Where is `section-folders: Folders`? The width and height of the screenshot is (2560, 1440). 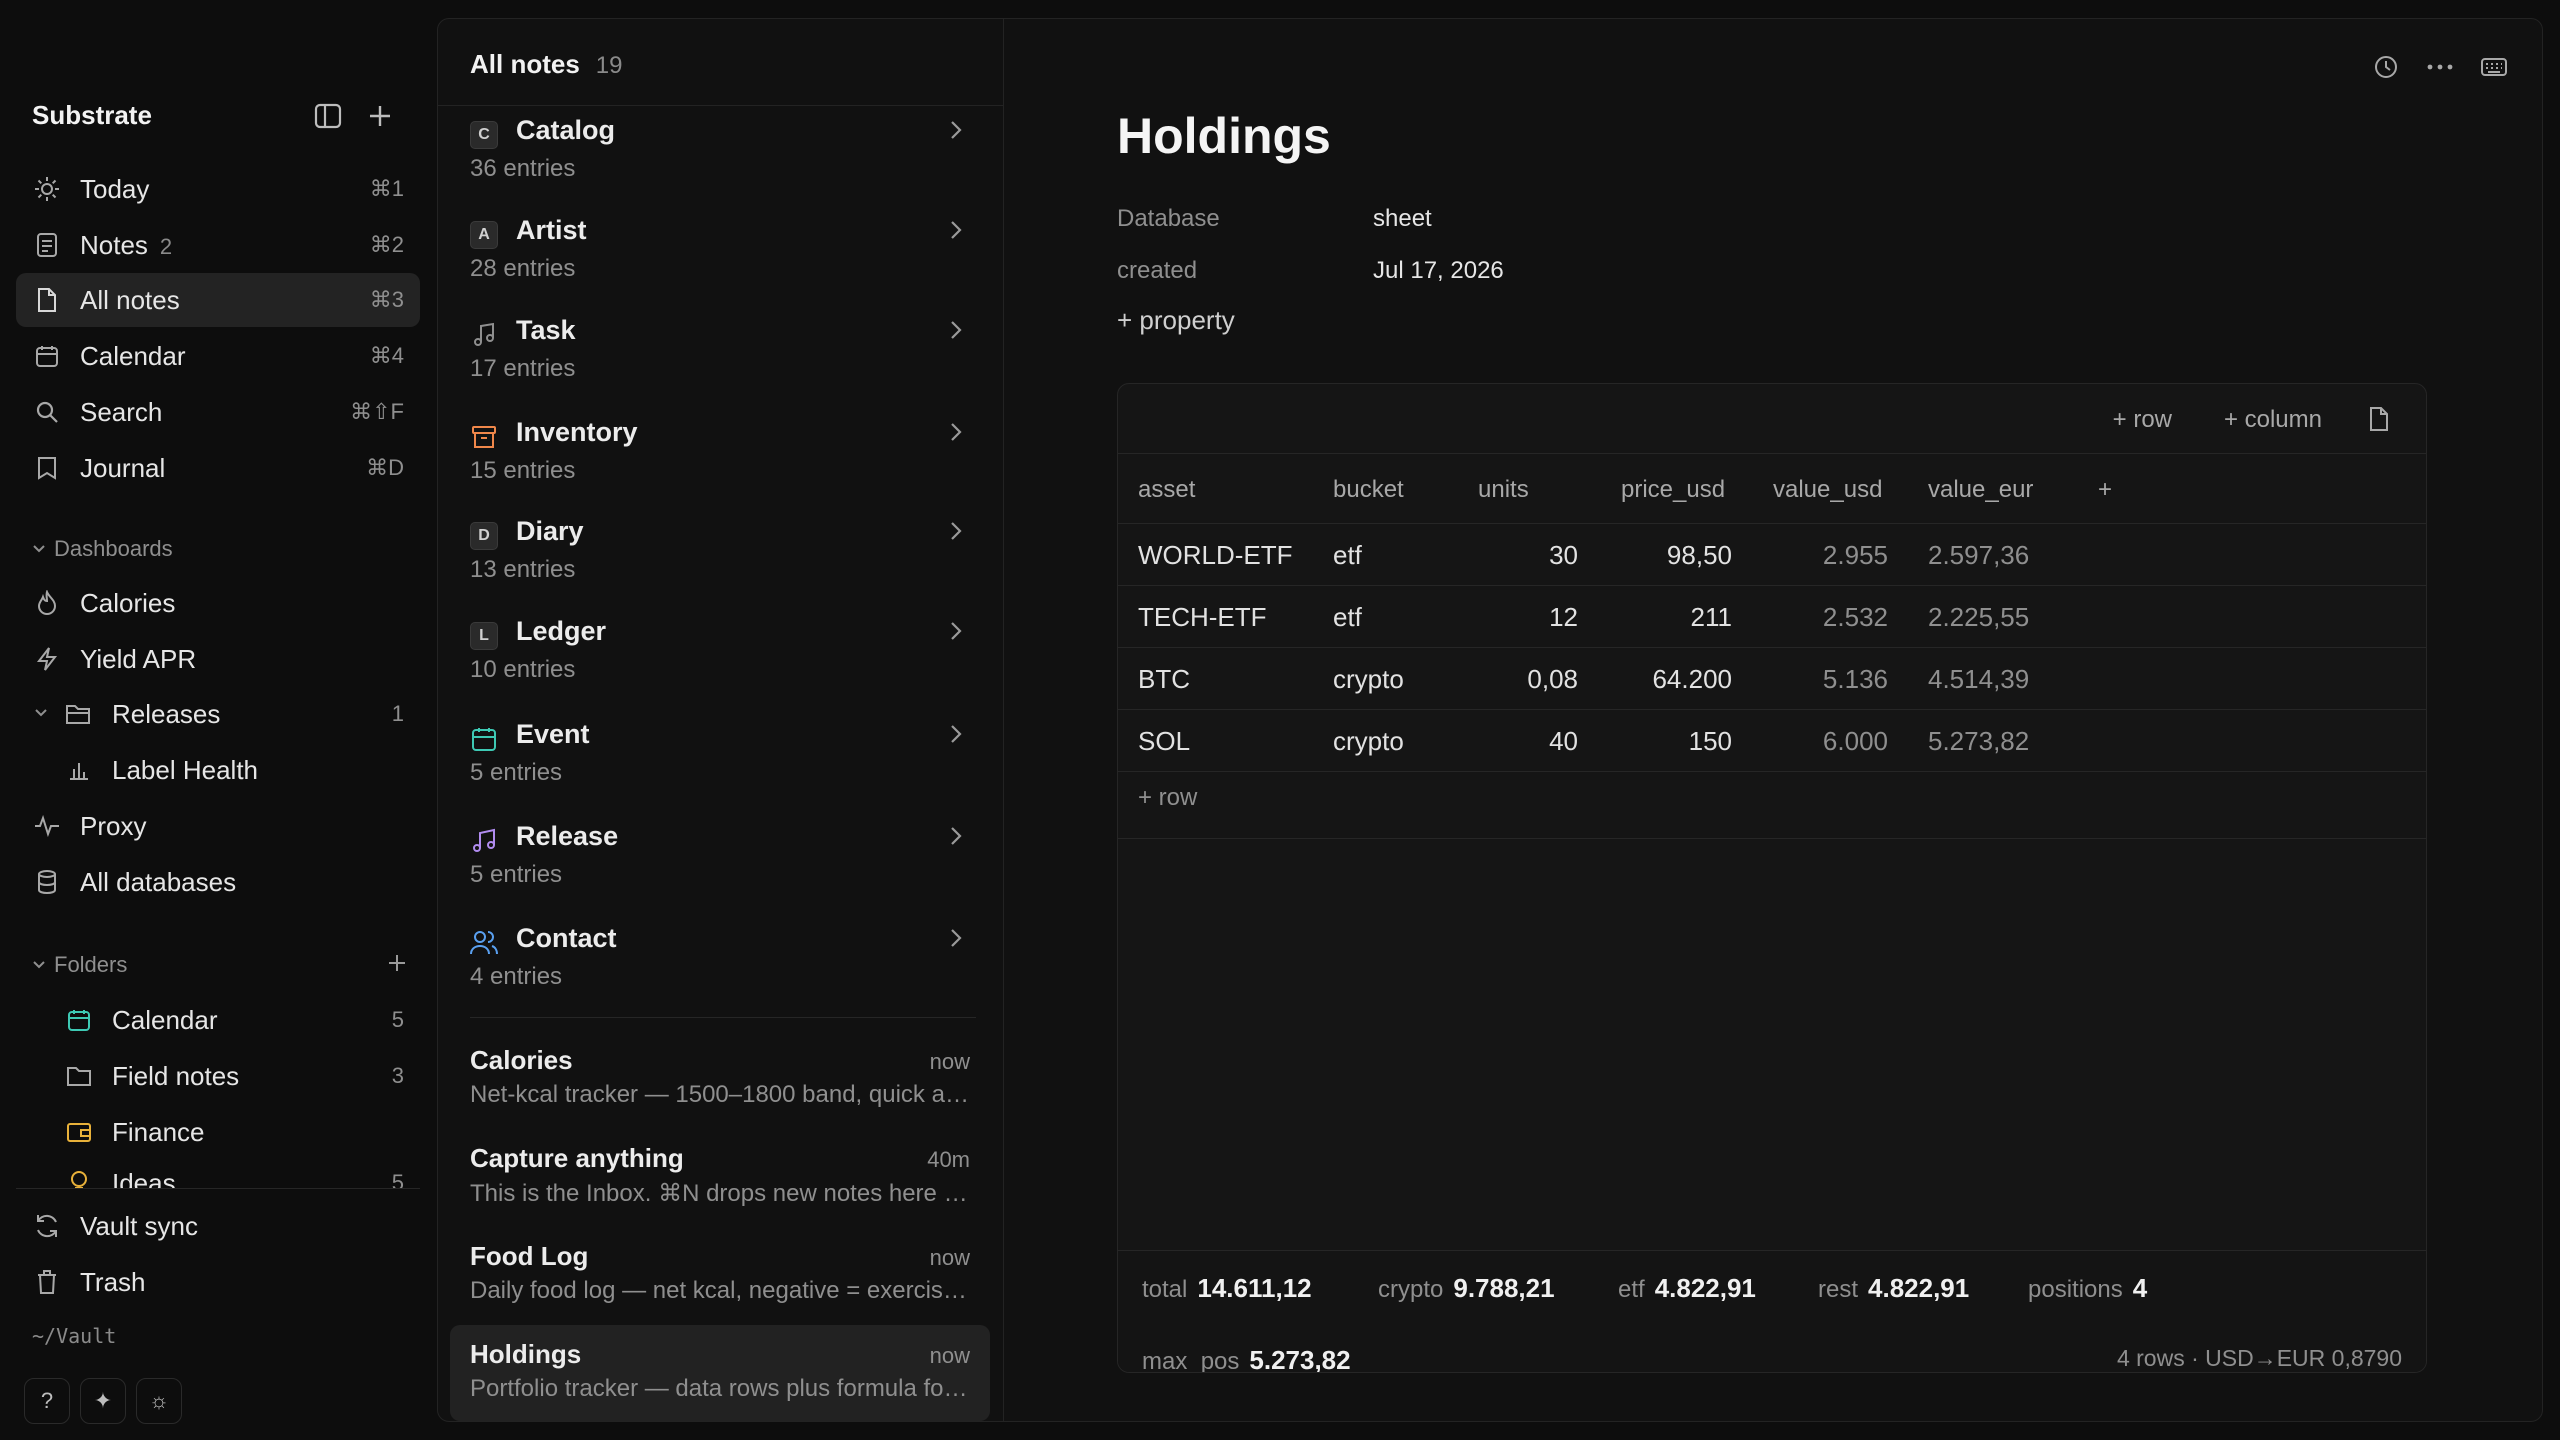 section-folders: Folders is located at coordinates (79, 965).